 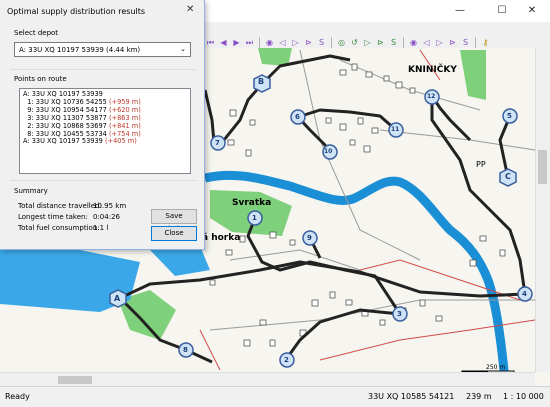 What do you see at coordinates (431, 96) in the screenshot?
I see `marker-label: 12` at bounding box center [431, 96].